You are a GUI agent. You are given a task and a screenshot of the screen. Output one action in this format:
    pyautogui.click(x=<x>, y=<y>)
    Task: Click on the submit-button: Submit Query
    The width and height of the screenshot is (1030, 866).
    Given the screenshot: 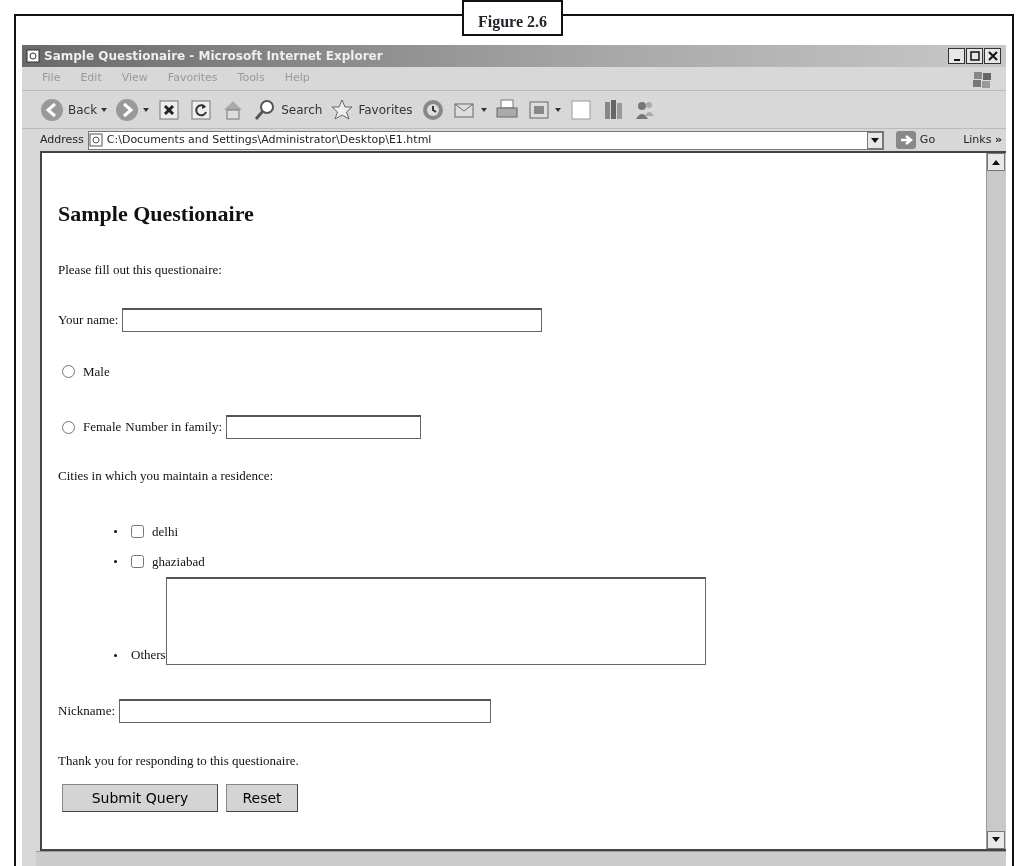 What is the action you would take?
    pyautogui.click(x=140, y=798)
    